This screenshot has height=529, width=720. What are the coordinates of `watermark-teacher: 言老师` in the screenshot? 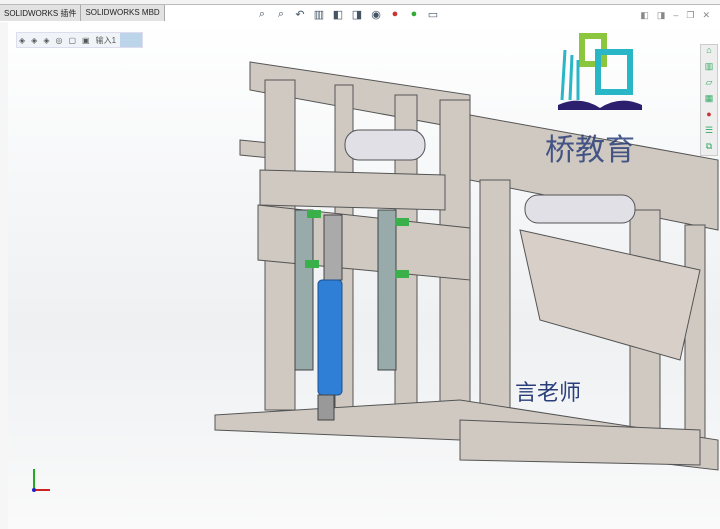 It's located at (548, 393).